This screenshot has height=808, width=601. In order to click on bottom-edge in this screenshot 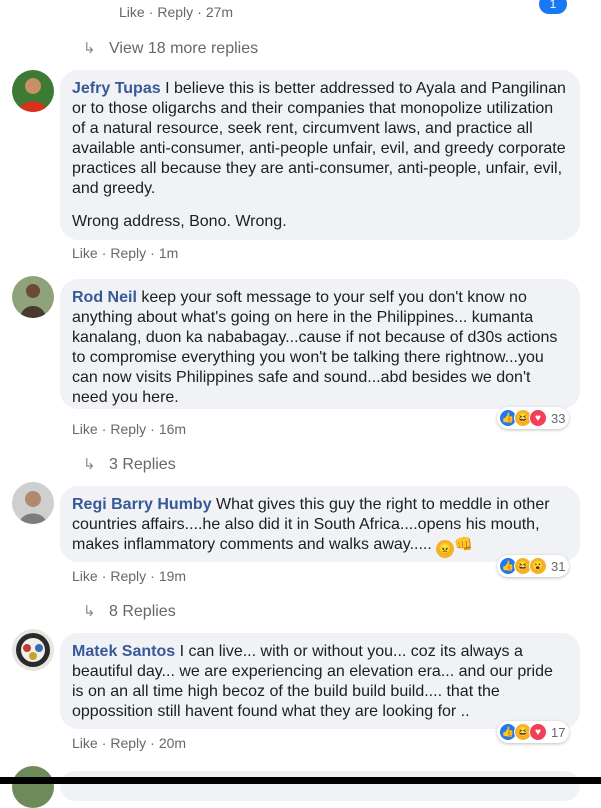, I will do `click(300, 780)`.